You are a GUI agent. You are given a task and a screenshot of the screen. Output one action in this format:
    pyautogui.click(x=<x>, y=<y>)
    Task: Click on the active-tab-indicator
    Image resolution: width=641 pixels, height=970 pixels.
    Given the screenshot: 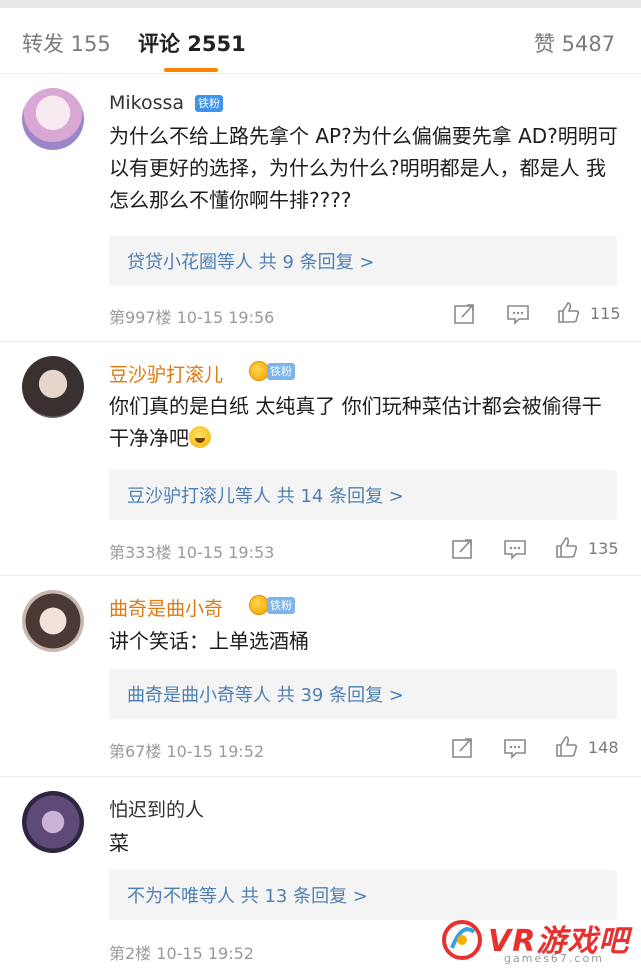 What is the action you would take?
    pyautogui.click(x=191, y=70)
    